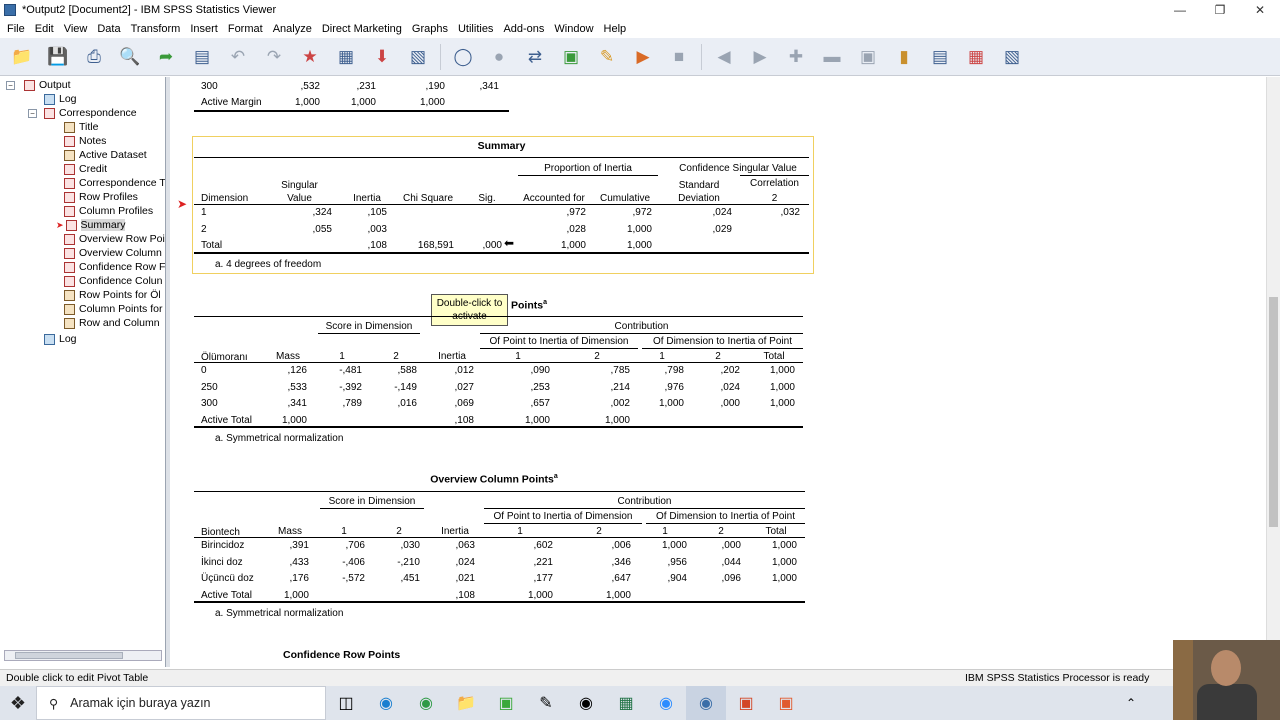  Describe the element at coordinates (1012, 57) in the screenshot. I see `insert-text-icon: ▧` at that location.